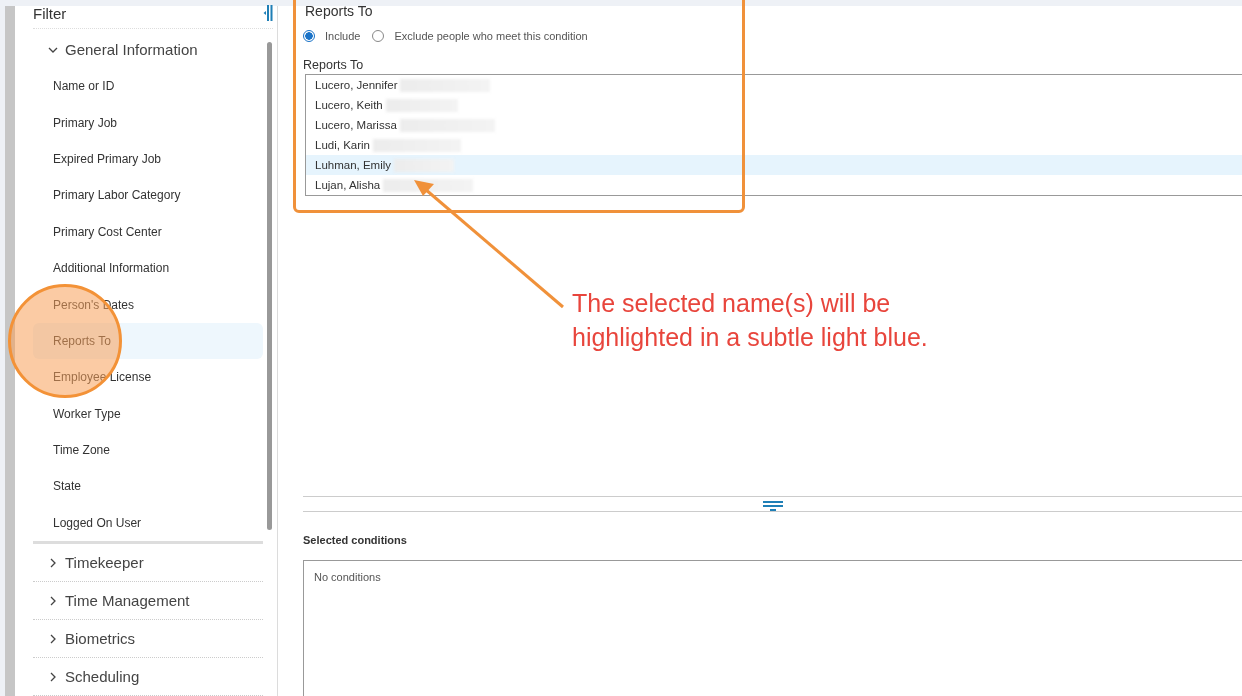  I want to click on section-title: Selected conditions, so click(355, 540).